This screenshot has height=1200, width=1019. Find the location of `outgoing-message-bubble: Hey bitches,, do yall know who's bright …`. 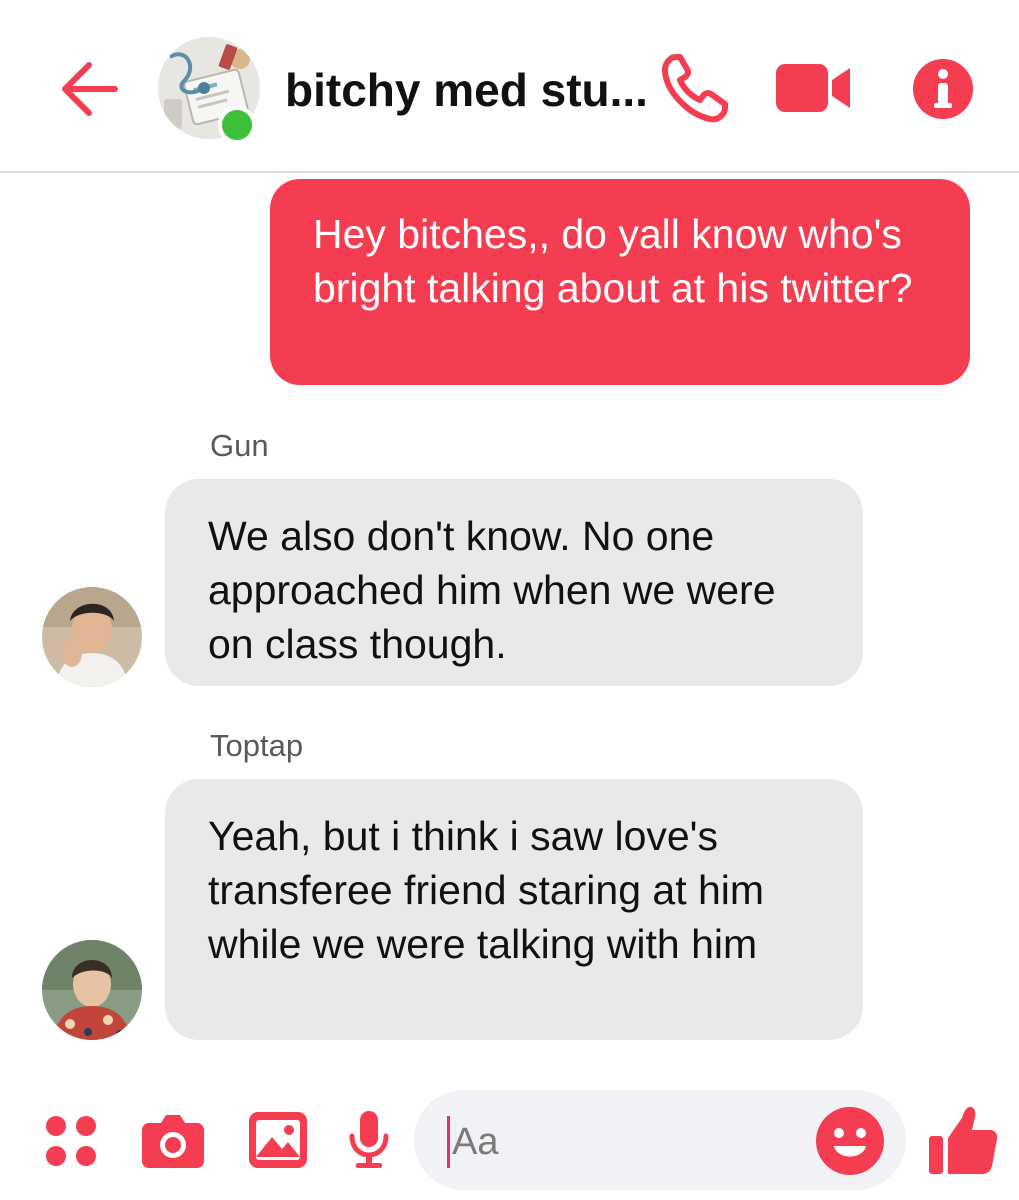

outgoing-message-bubble: Hey bitches,, do yall know who's bright … is located at coordinates (620, 282).